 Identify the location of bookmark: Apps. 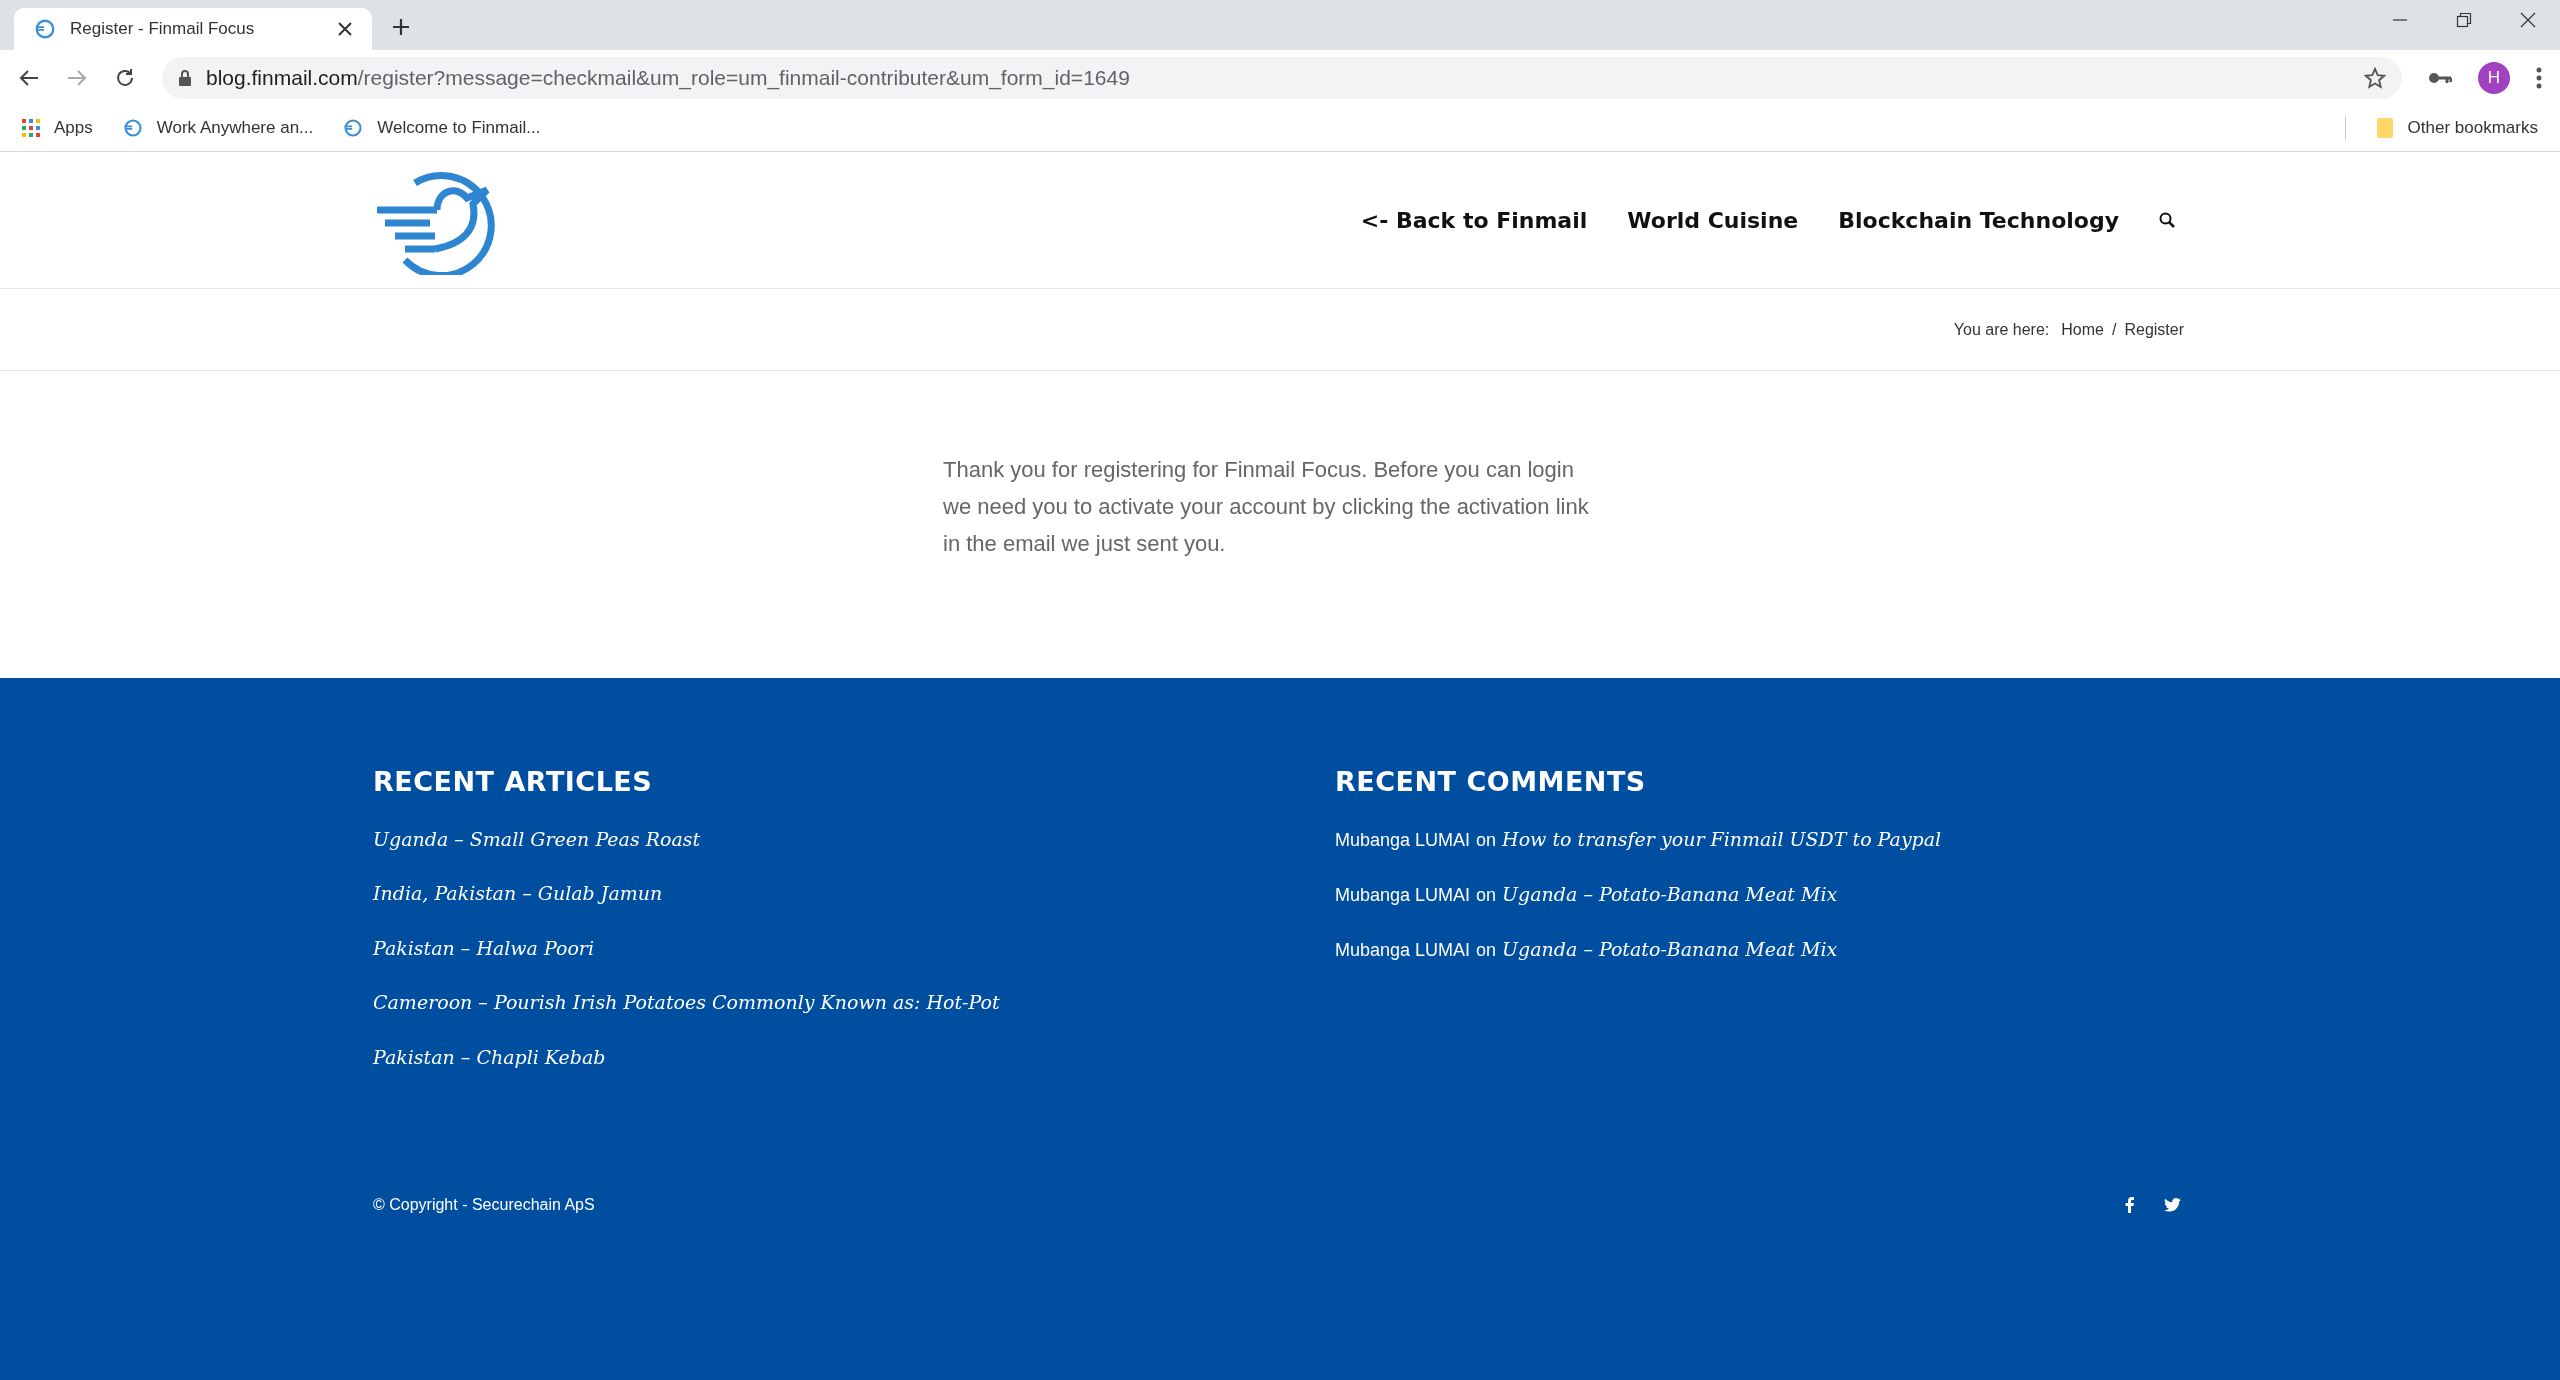
(57, 128).